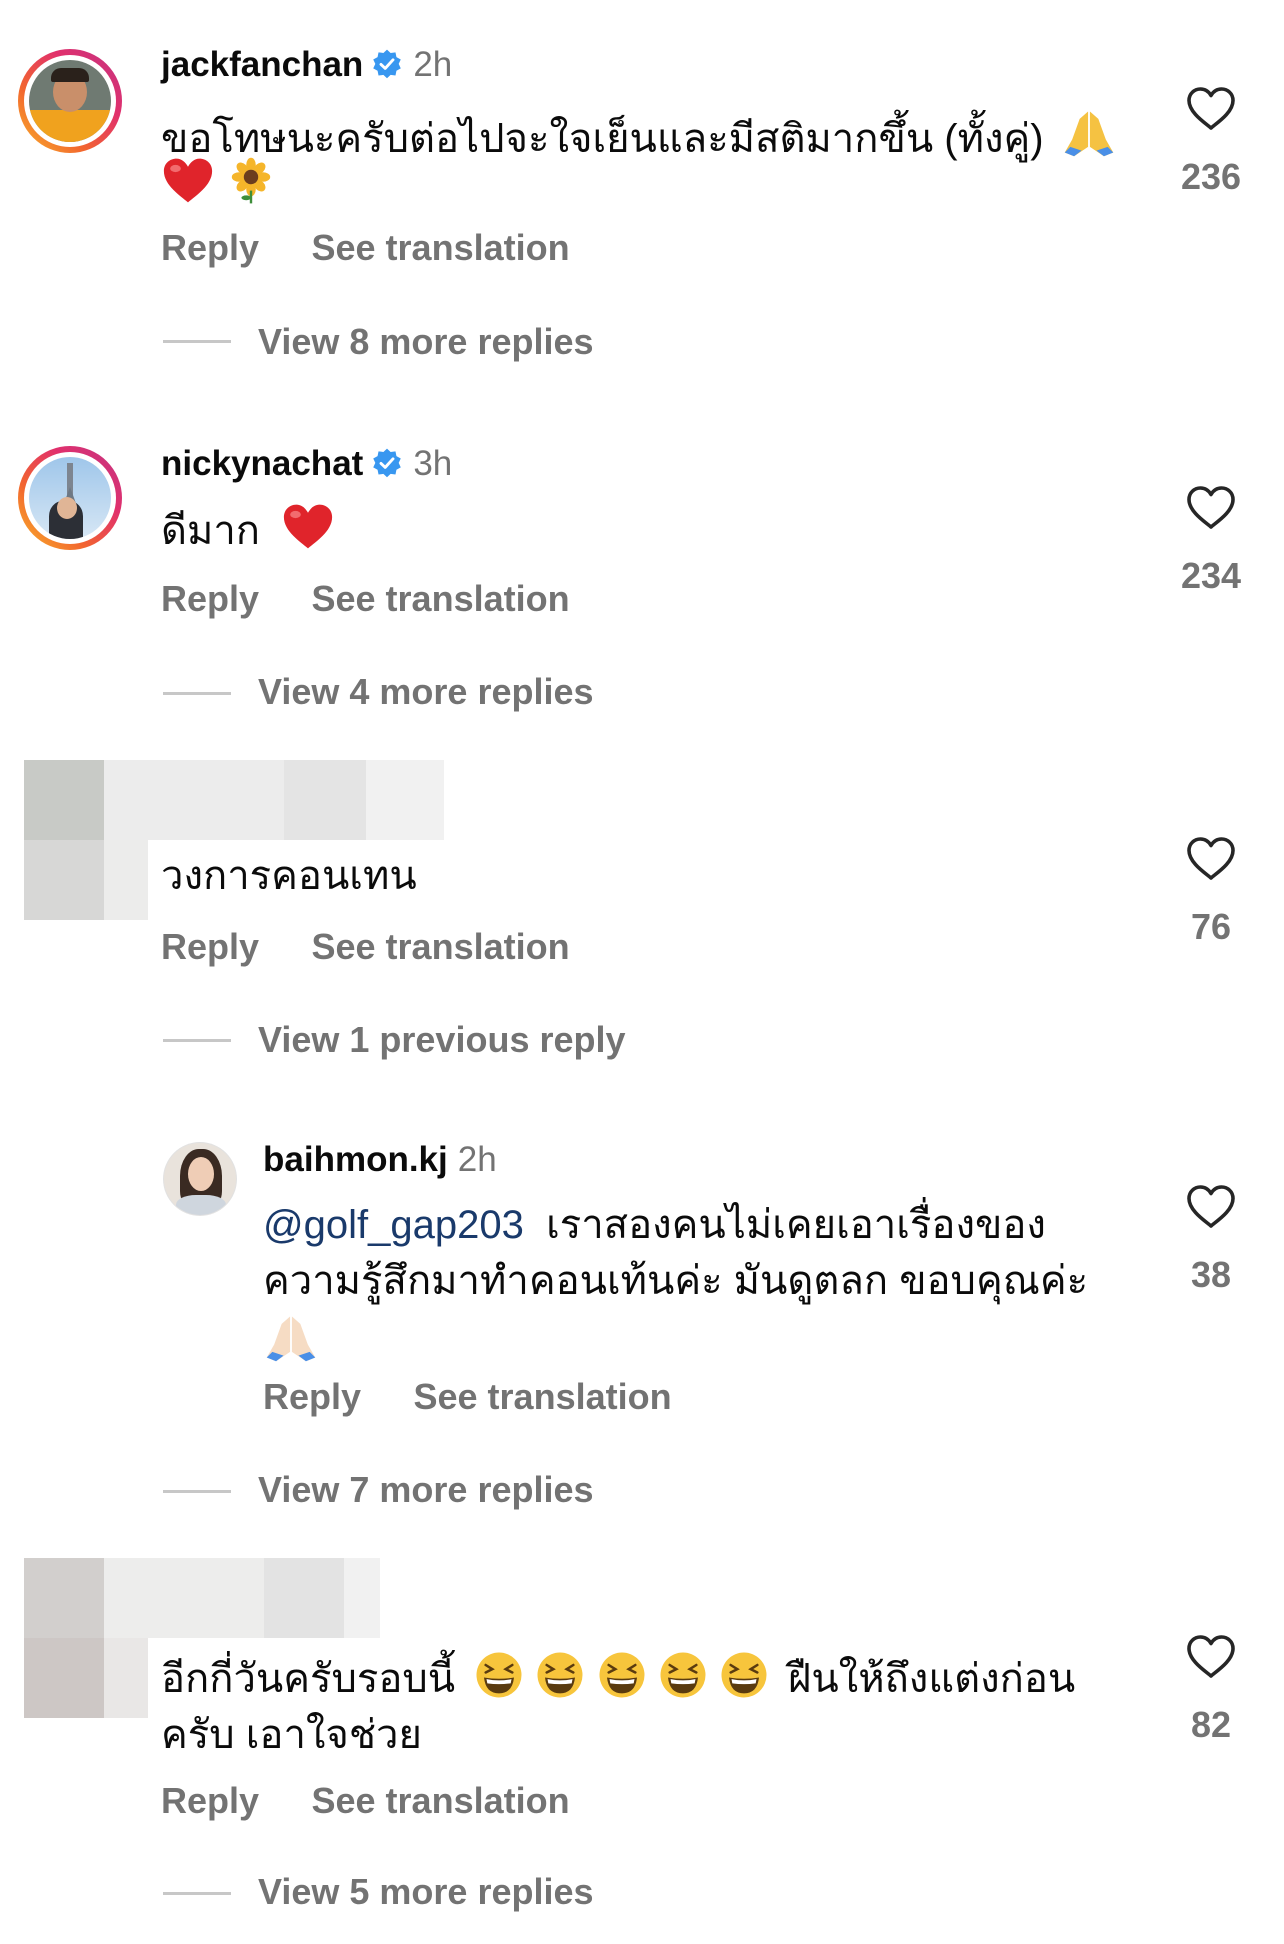 This screenshot has width=1284, height=1944. What do you see at coordinates (262, 463) in the screenshot?
I see `username: nickynachat` at bounding box center [262, 463].